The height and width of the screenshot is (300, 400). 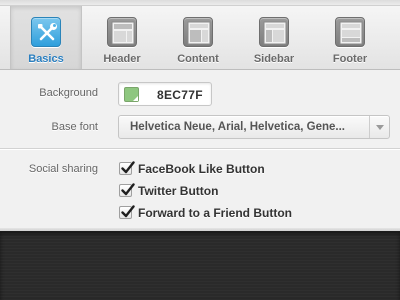 What do you see at coordinates (180, 95) in the screenshot?
I see `background-color-value: 8EC77F` at bounding box center [180, 95].